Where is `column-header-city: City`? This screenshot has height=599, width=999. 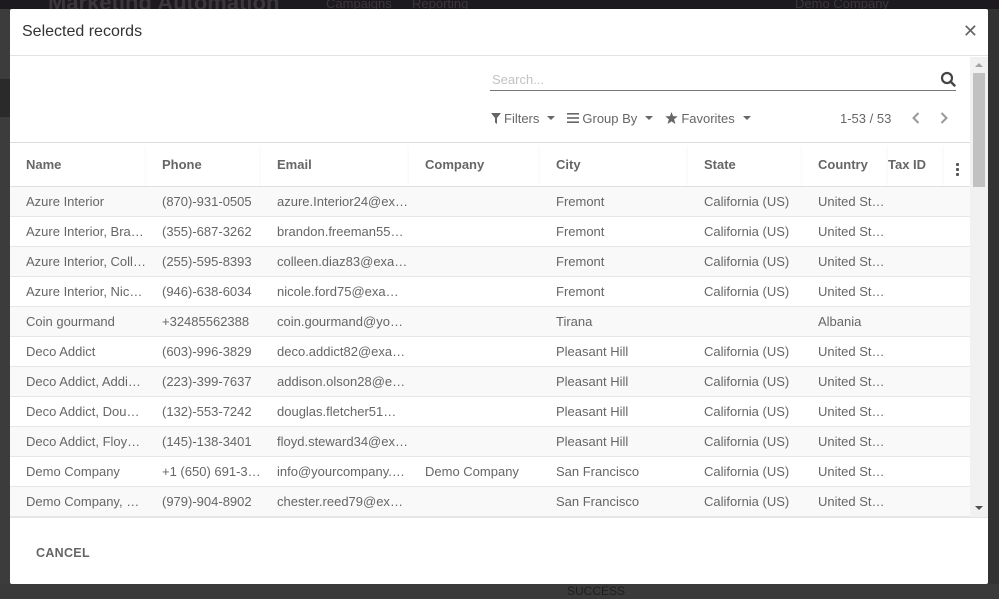 column-header-city: City is located at coordinates (614, 165).